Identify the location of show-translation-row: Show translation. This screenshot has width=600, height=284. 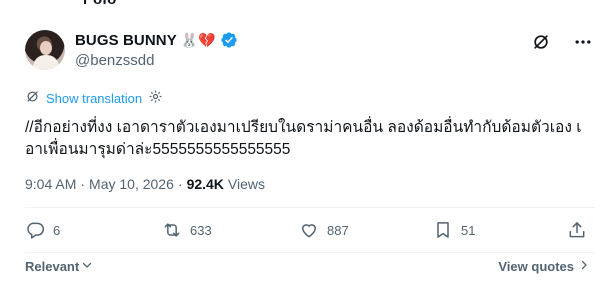
(94, 98).